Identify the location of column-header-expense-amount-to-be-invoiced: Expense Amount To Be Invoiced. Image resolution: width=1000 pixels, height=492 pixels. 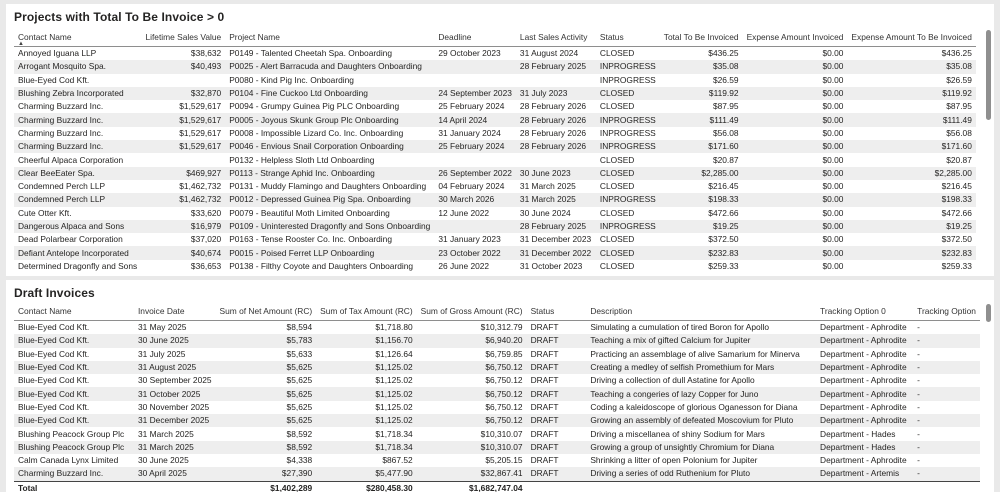
(911, 37).